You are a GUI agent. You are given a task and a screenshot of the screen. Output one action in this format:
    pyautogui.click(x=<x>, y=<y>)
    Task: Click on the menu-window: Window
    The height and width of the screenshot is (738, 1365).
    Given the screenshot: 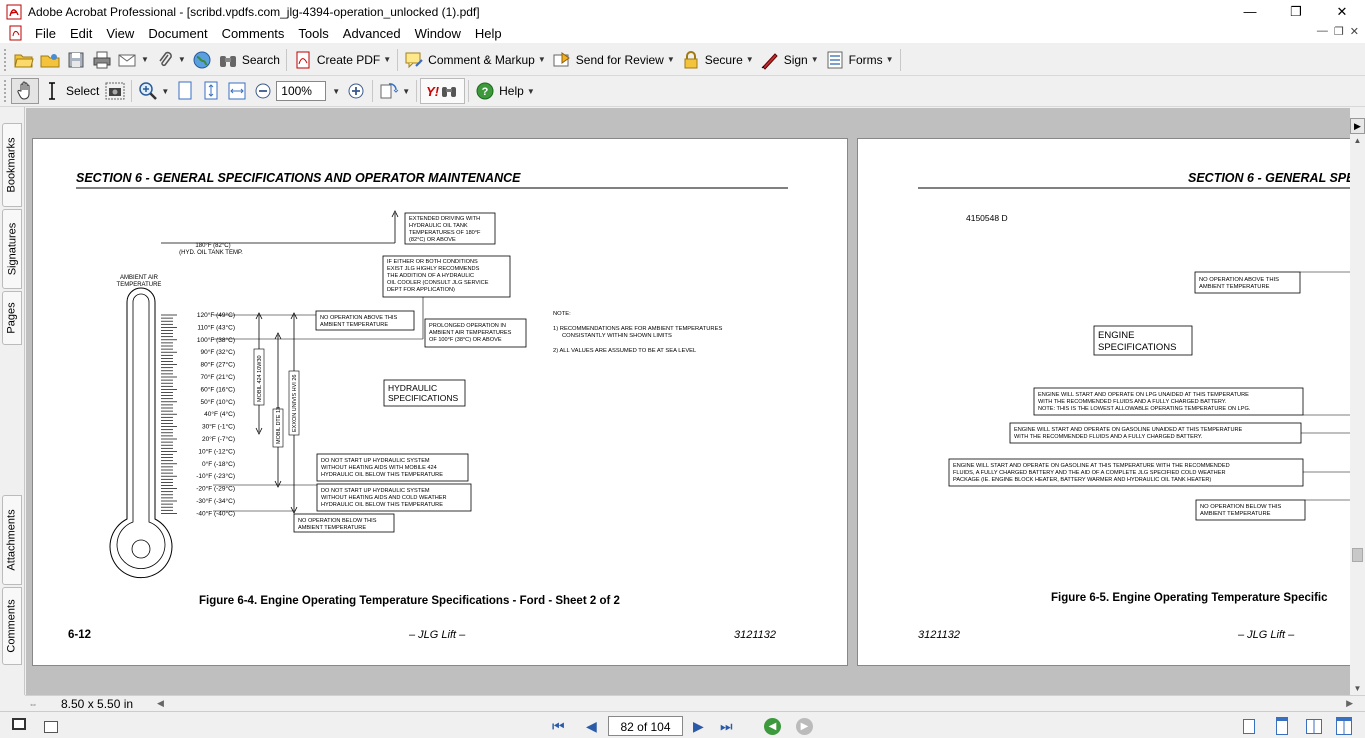 What is the action you would take?
    pyautogui.click(x=438, y=33)
    